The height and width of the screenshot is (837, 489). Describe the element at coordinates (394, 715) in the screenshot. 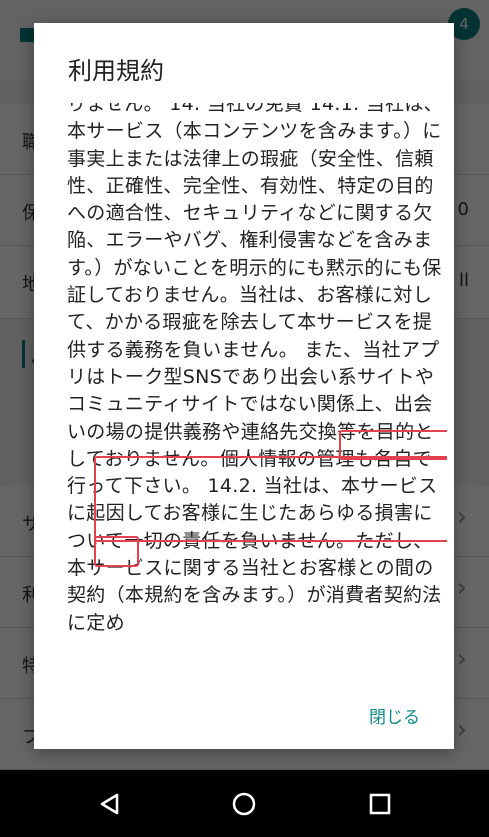

I see `close-button: 閉じる` at that location.